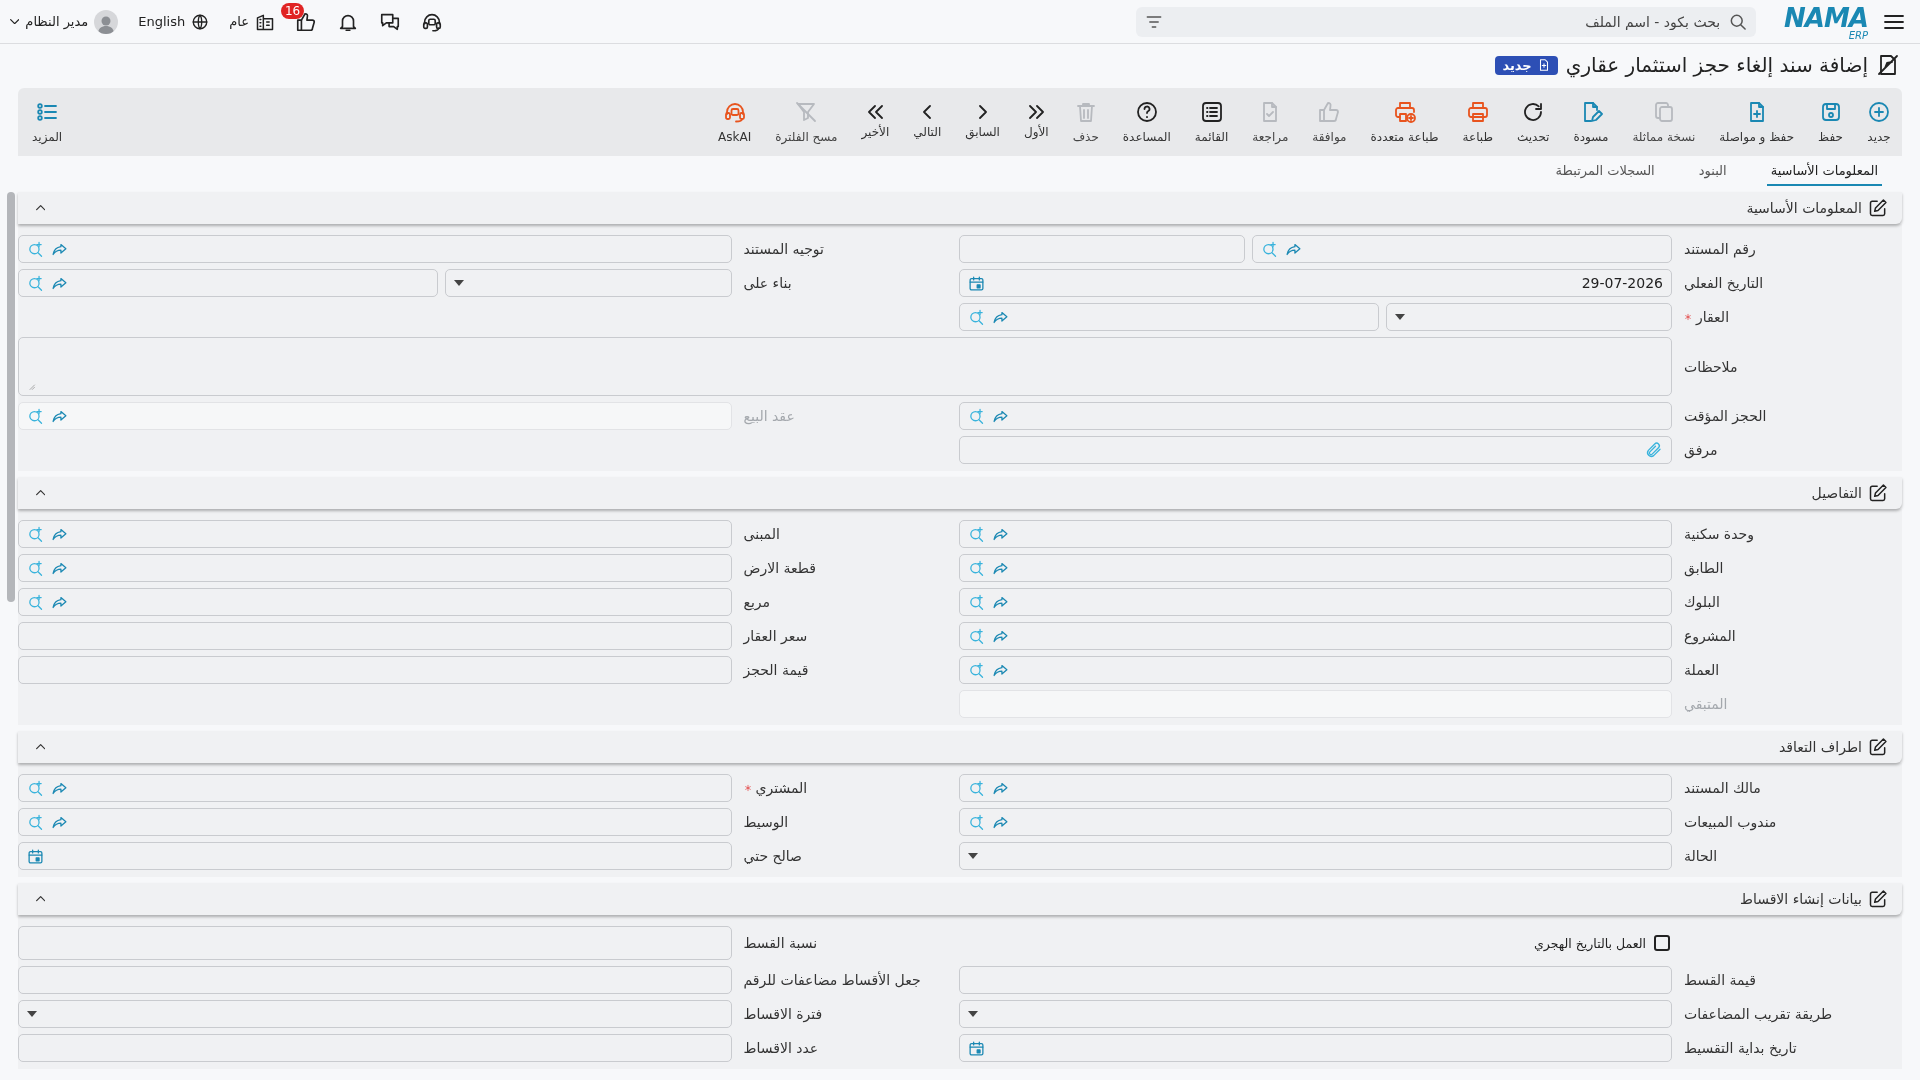 The image size is (1920, 1080). I want to click on toolbar-button: طباعة, so click(1477, 122).